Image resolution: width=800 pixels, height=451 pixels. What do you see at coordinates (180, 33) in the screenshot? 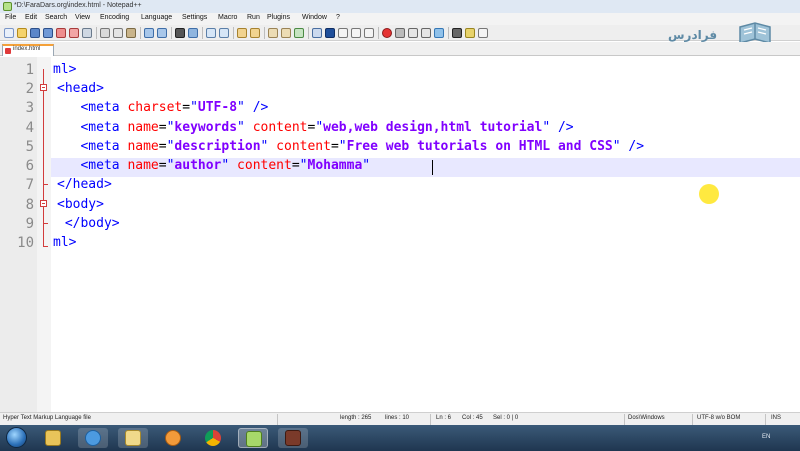
I see `find-icon` at bounding box center [180, 33].